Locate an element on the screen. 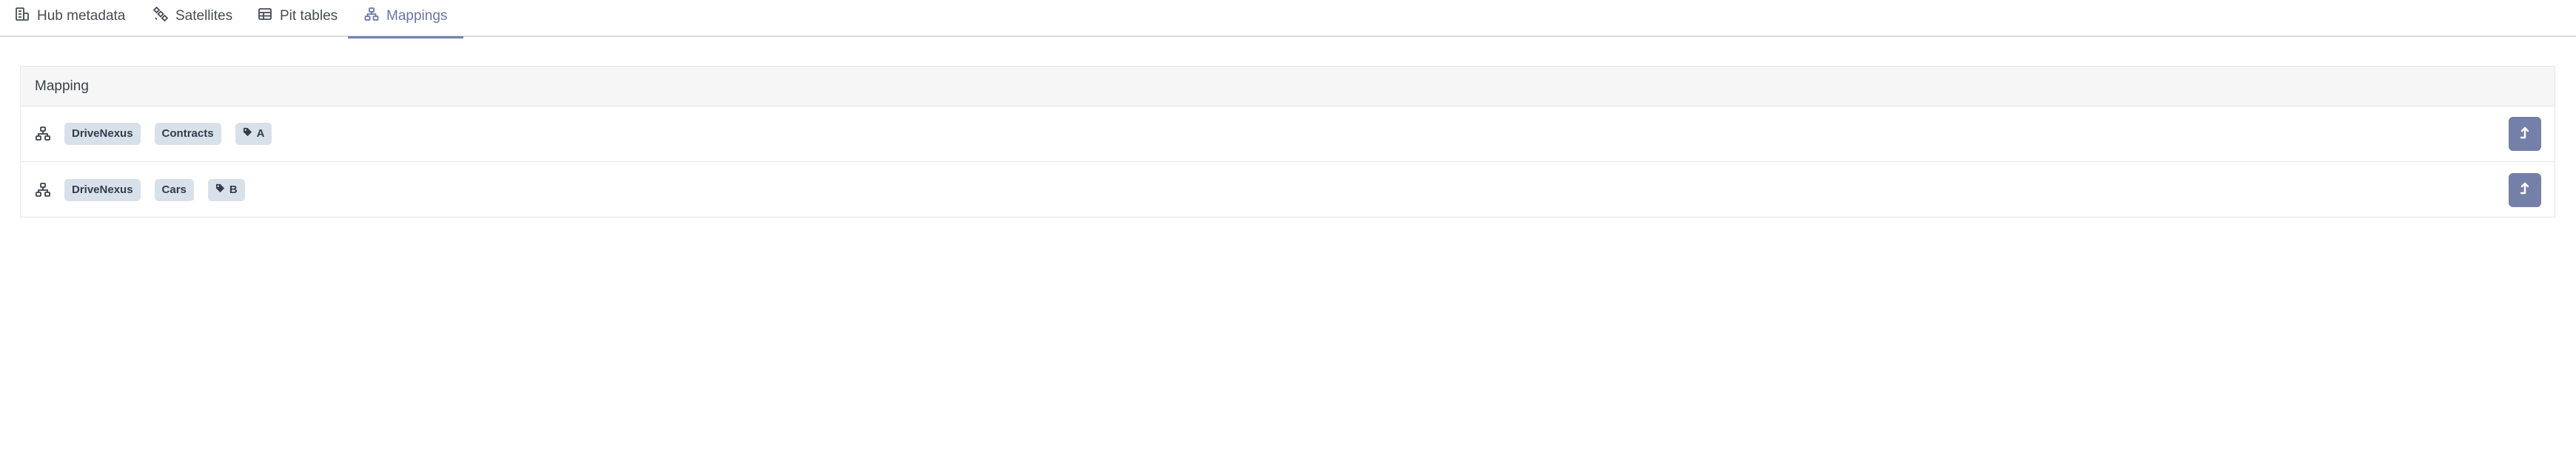 This screenshot has height=449, width=2576. tab-satellites: Satellites is located at coordinates (192, 18).